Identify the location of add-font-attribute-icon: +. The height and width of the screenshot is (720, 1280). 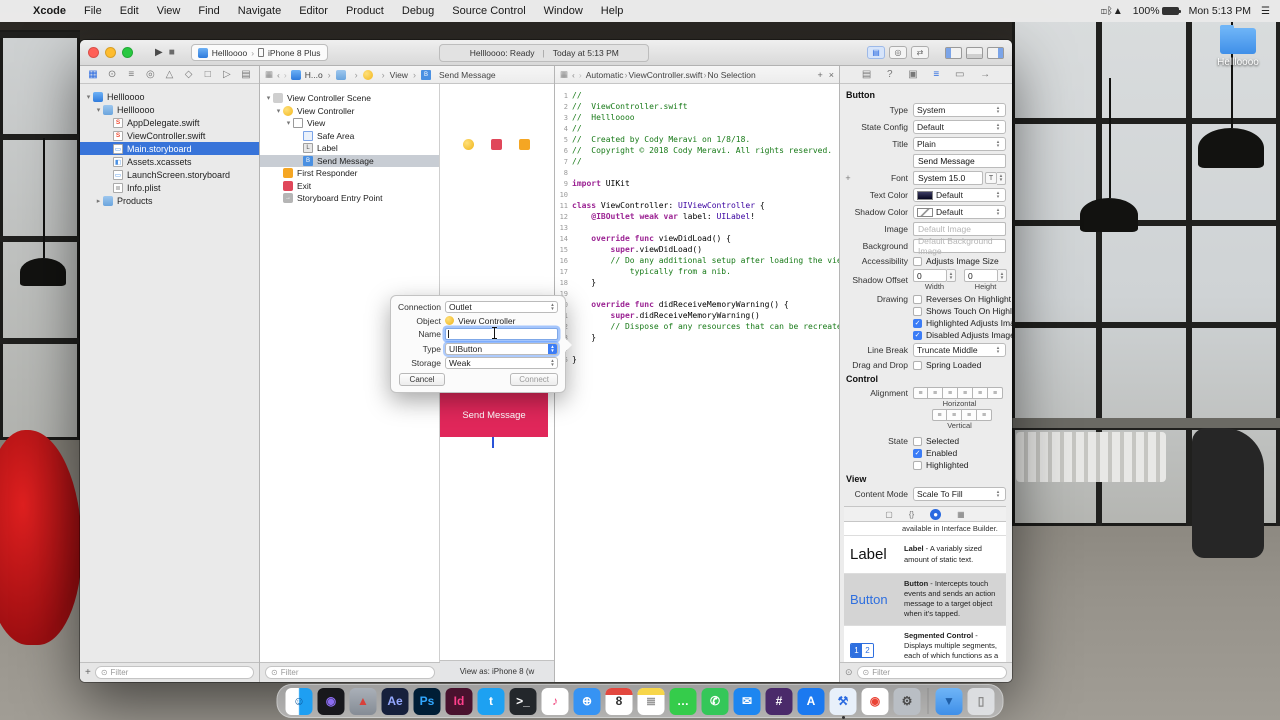
(848, 178).